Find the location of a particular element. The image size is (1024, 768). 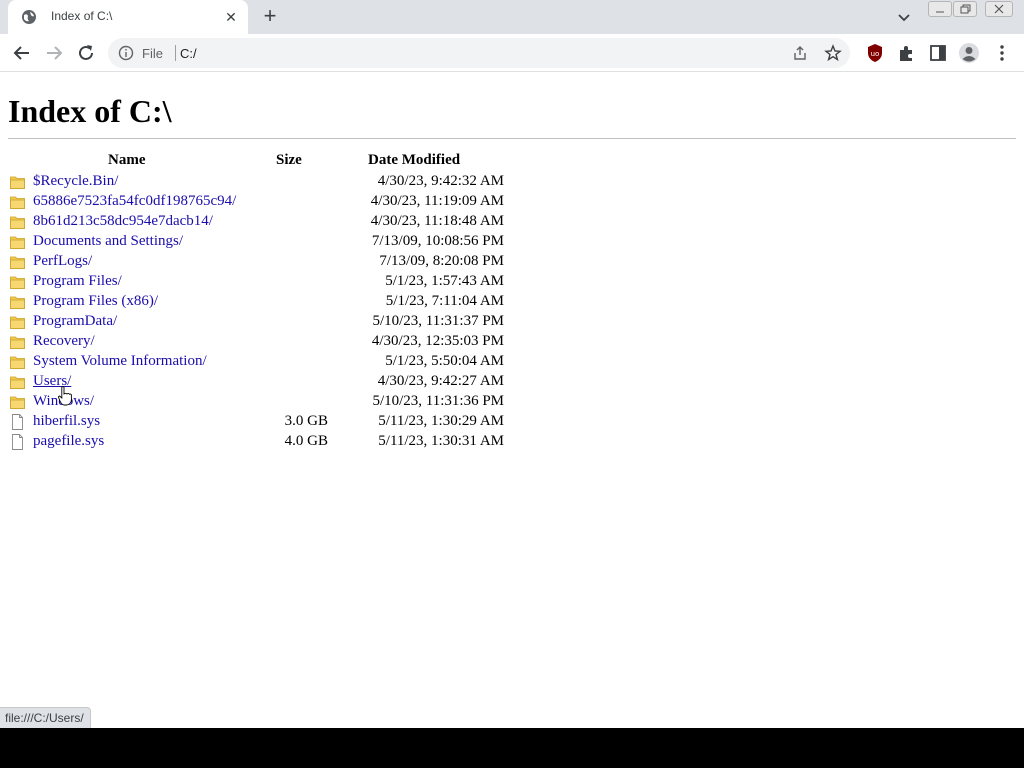

date-modified: 5/11/23, 1:30:29 AM is located at coordinates (441, 421).